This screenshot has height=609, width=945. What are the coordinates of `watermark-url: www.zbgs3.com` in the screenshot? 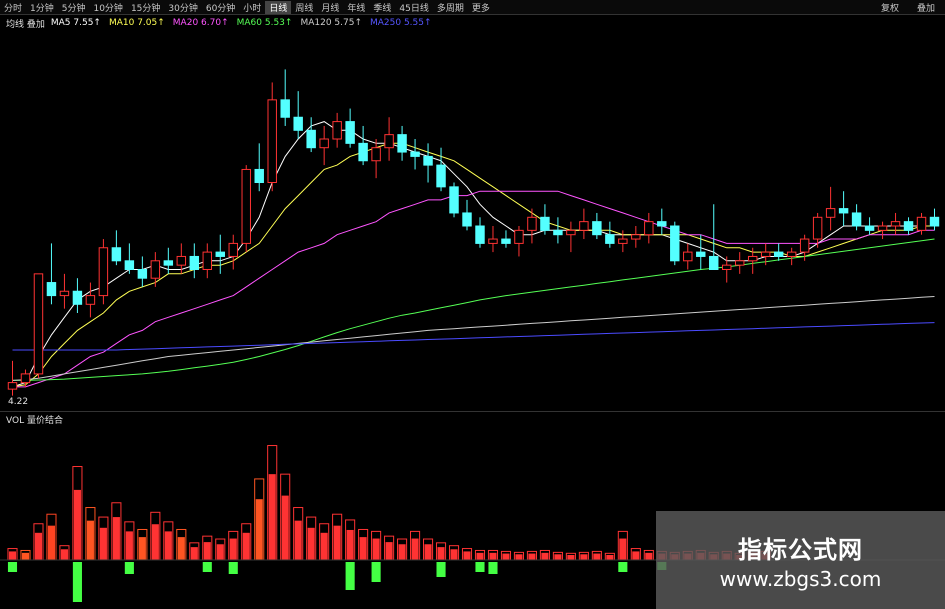 It's located at (800, 578).